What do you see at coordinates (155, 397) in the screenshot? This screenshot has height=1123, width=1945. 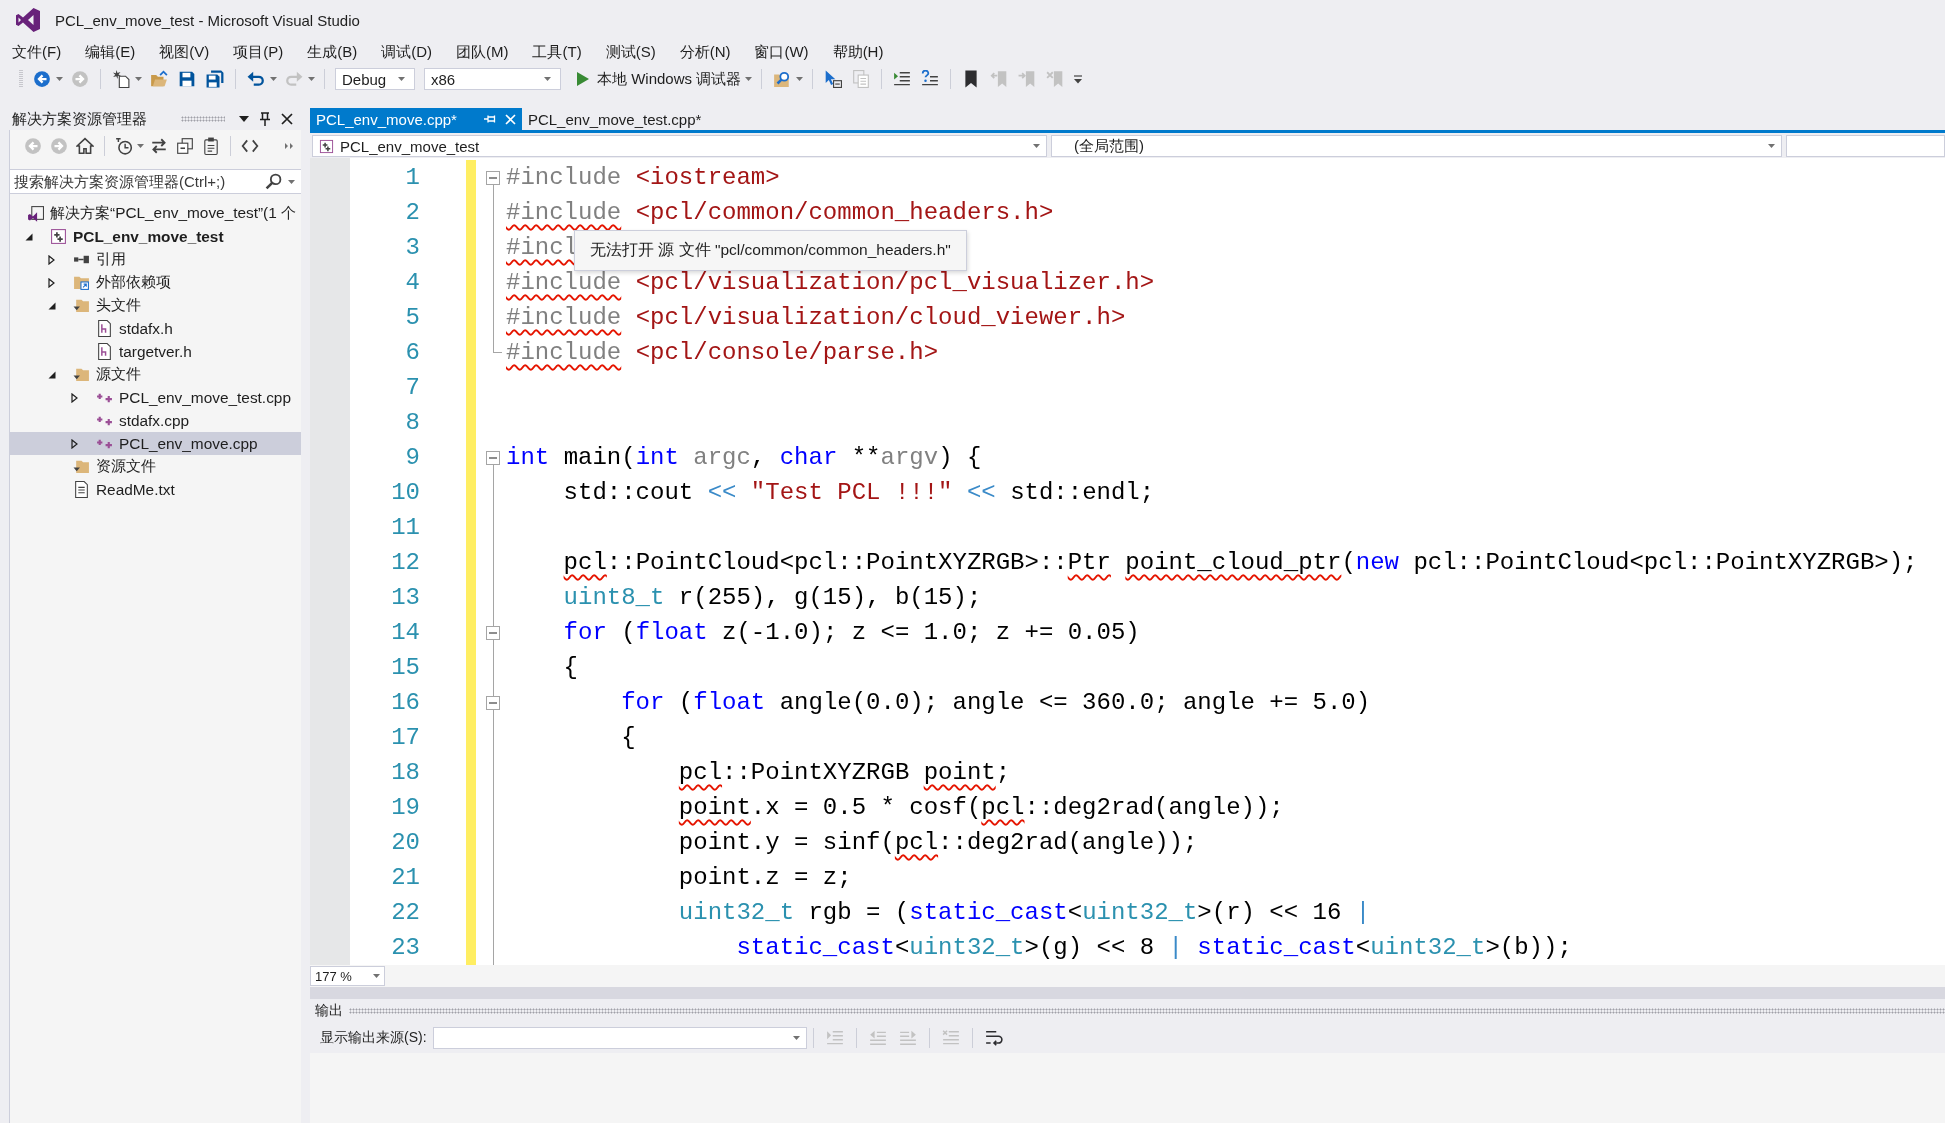 I see `tree-item: PCL_env_move_test.cpp` at bounding box center [155, 397].